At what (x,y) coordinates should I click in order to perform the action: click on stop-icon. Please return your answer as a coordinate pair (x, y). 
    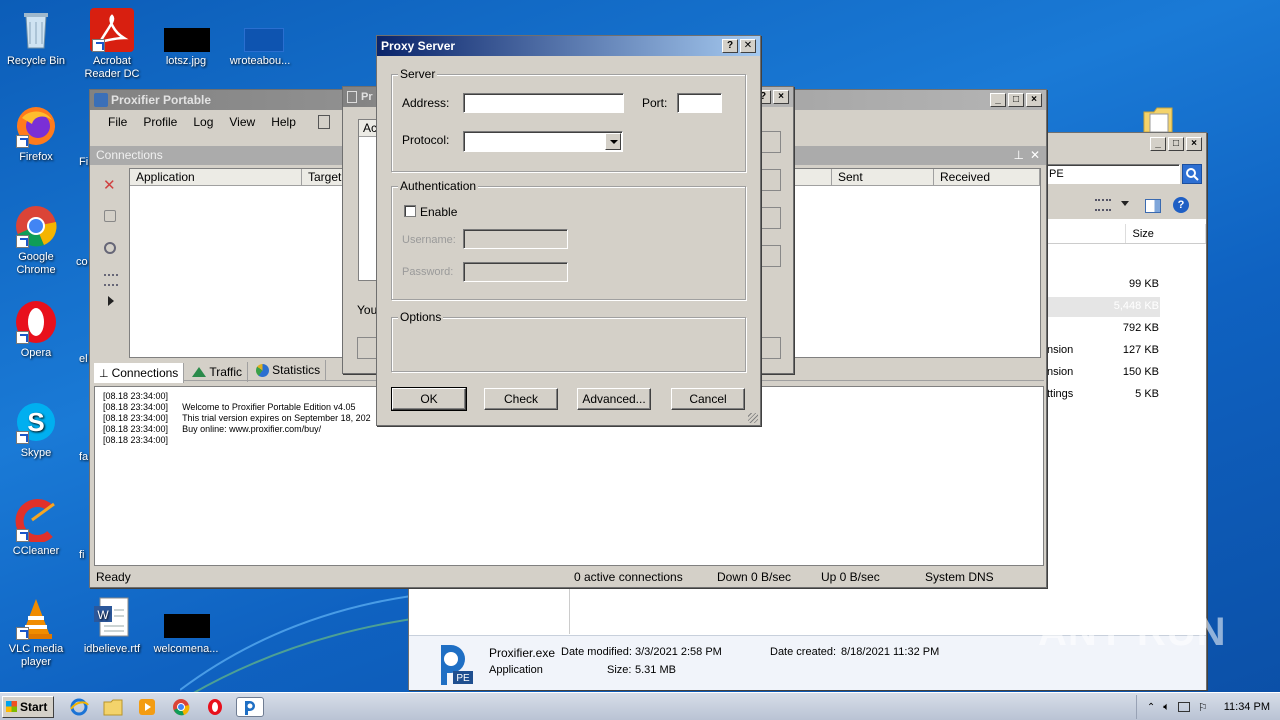
    Looking at the image, I should click on (110, 216).